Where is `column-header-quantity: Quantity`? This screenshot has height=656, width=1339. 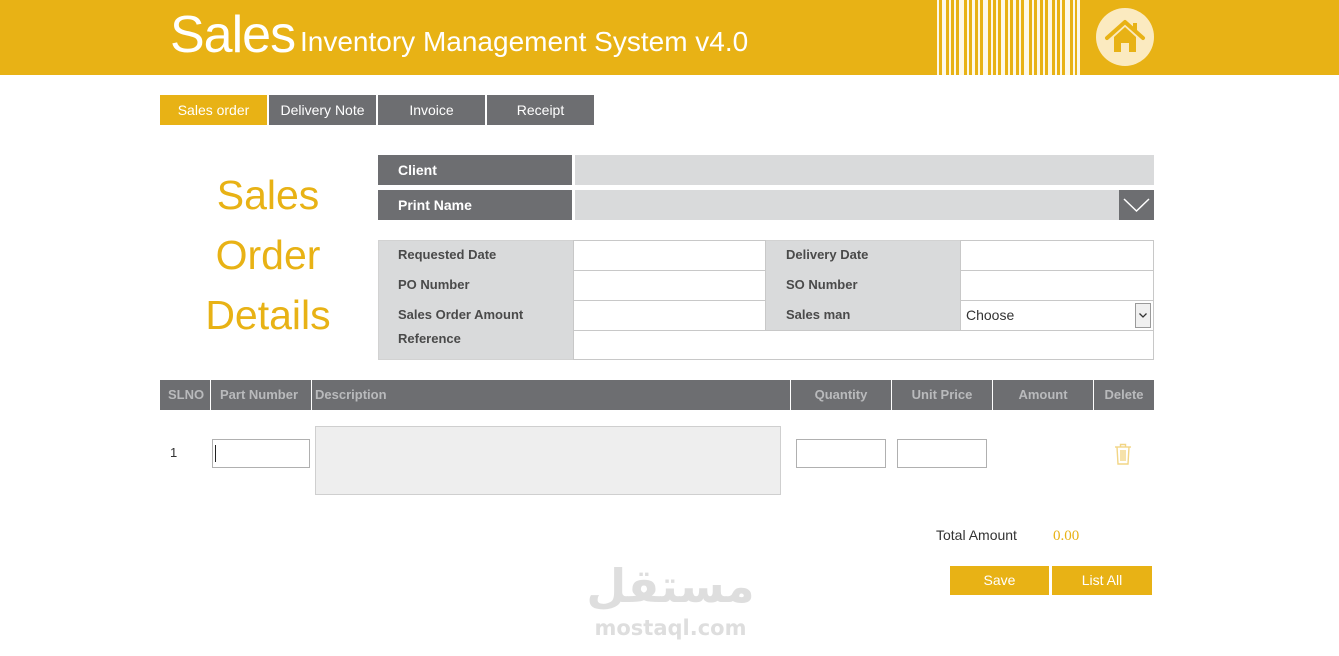
column-header-quantity: Quantity is located at coordinates (841, 395).